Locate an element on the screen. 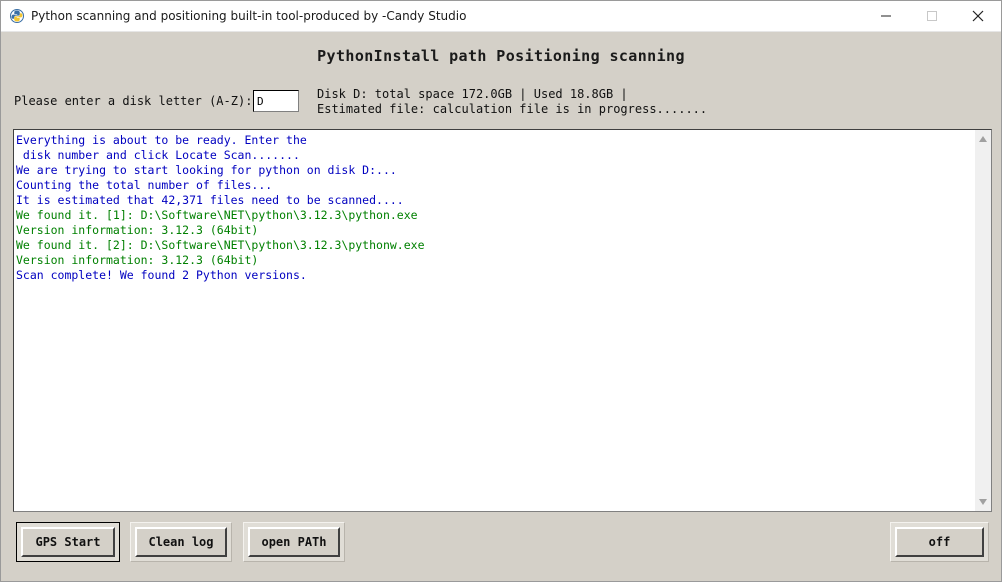 The height and width of the screenshot is (582, 1002). open-path-frame: open PATh is located at coordinates (294, 542).